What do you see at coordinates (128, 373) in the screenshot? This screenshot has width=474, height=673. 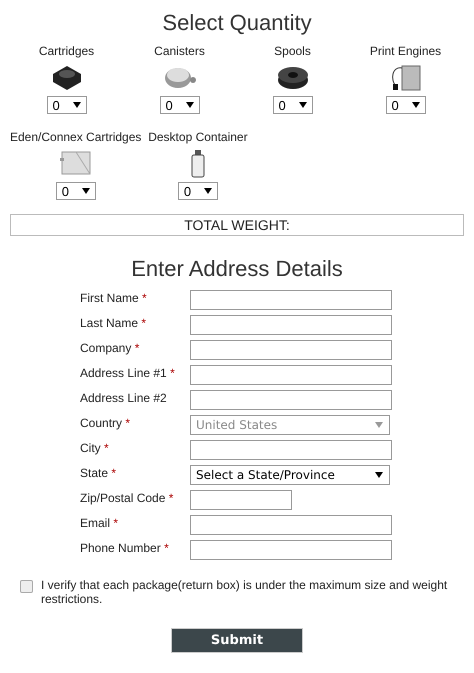 I see `field-label: Address Line #1 *` at bounding box center [128, 373].